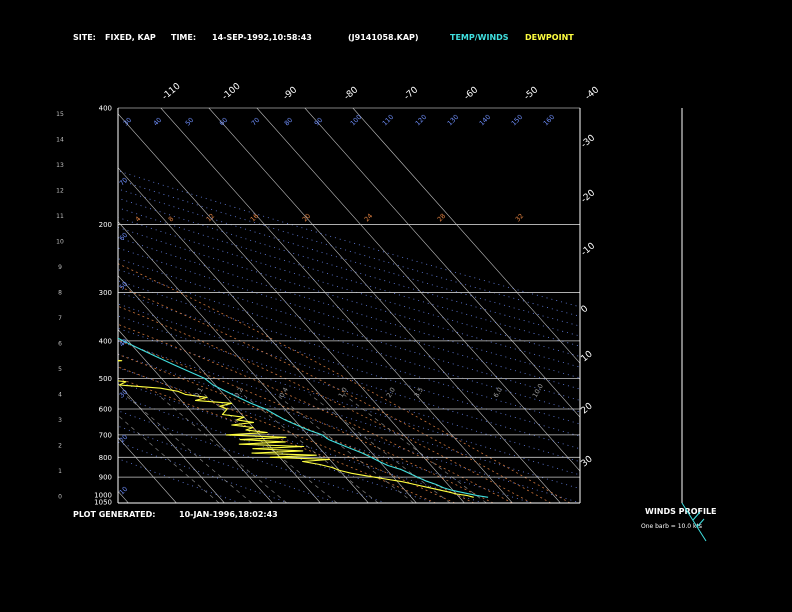  Describe the element at coordinates (60, 267) in the screenshot. I see `height-tick-label: 9` at that location.